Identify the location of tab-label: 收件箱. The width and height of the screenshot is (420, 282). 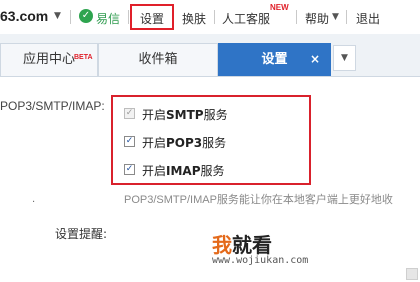
(158, 59).